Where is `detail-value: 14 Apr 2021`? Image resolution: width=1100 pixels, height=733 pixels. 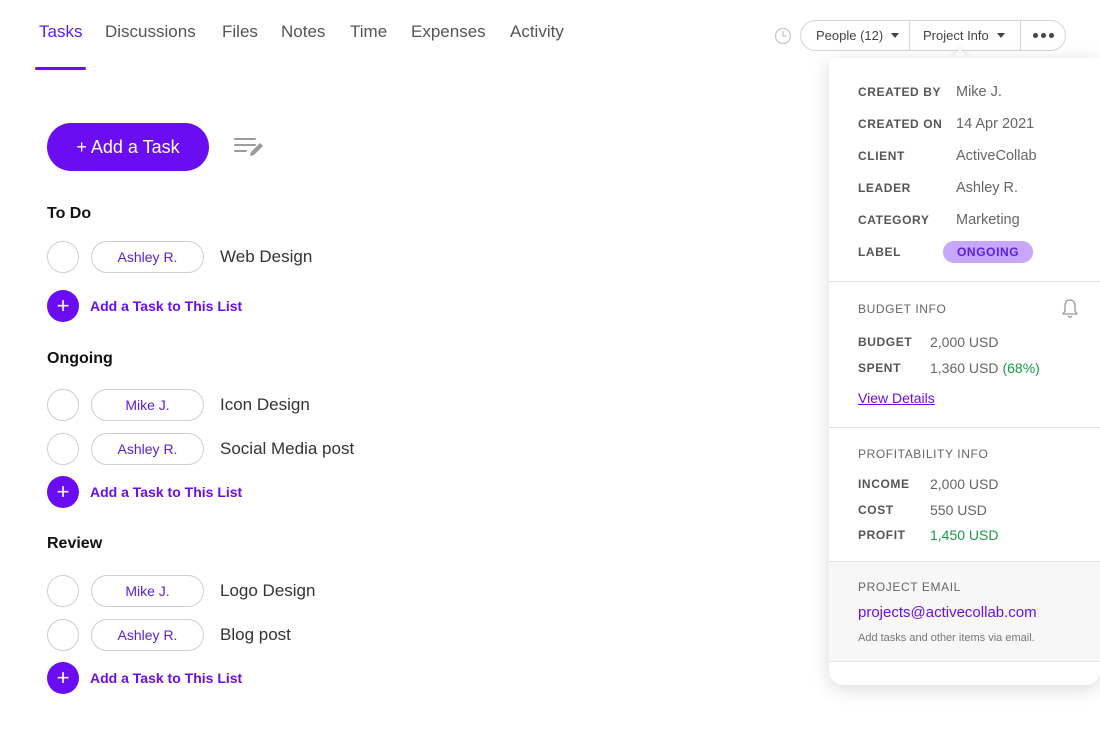
detail-value: 14 Apr 2021 is located at coordinates (995, 124).